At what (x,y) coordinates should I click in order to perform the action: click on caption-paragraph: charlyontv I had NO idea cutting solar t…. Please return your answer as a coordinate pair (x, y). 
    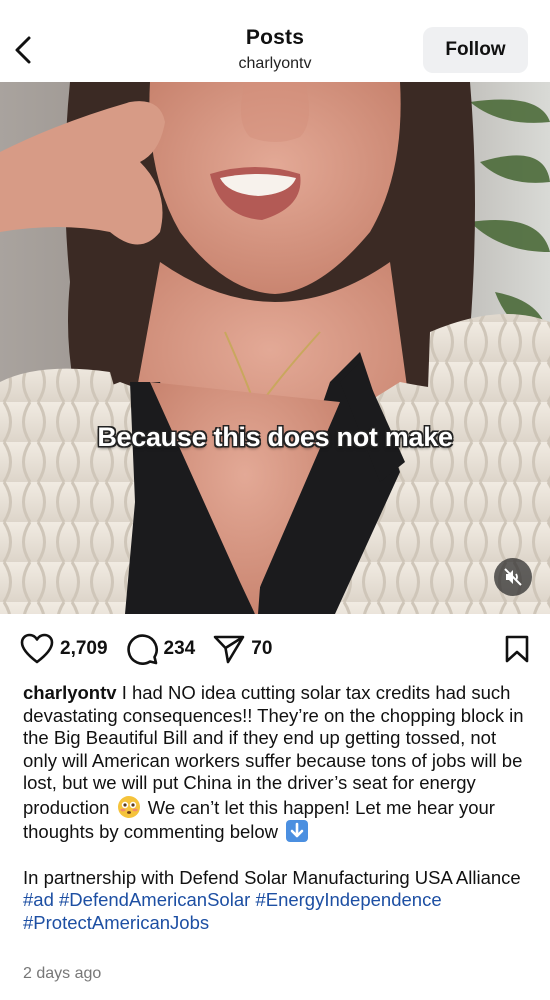
    Looking at the image, I should click on (276, 763).